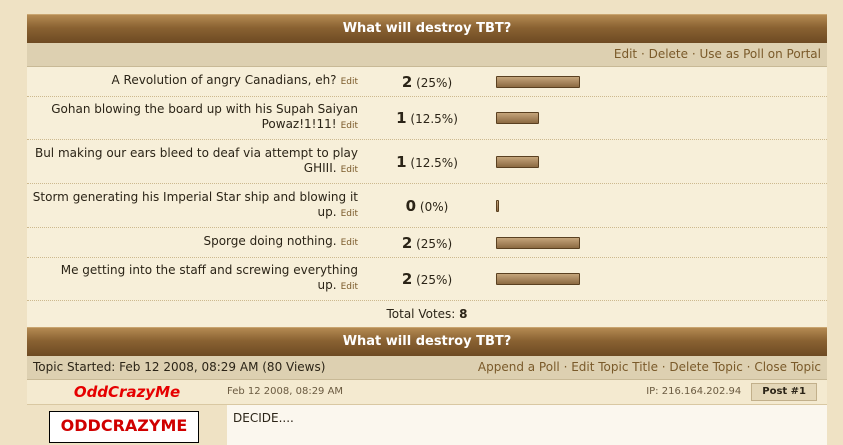  Describe the element at coordinates (694, 391) in the screenshot. I see `post-ip: IP: 216.164.202.94` at that location.